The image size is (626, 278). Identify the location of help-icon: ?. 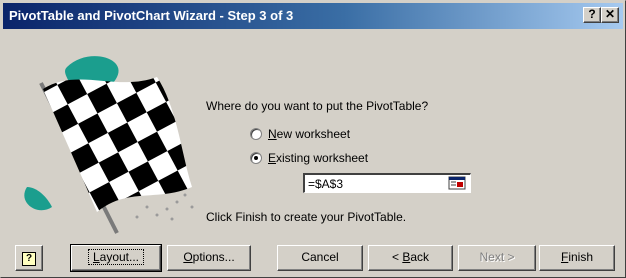
(29, 259).